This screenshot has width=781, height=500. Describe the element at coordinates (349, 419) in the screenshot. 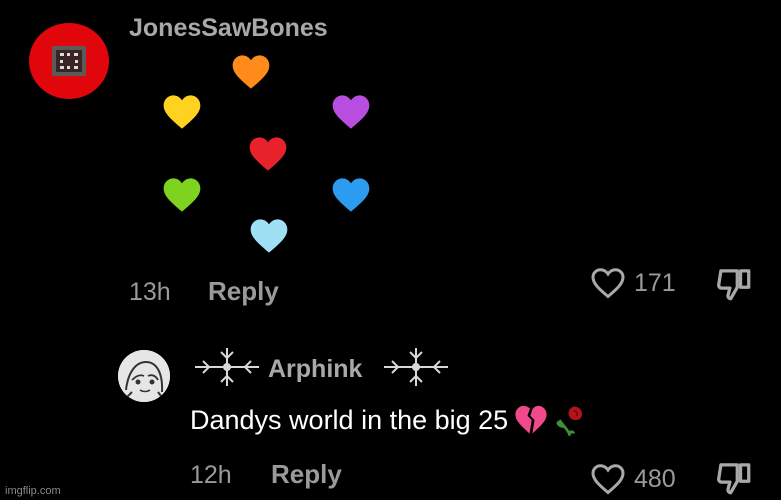

I see `comment-text: Dandys world in the big 25` at that location.